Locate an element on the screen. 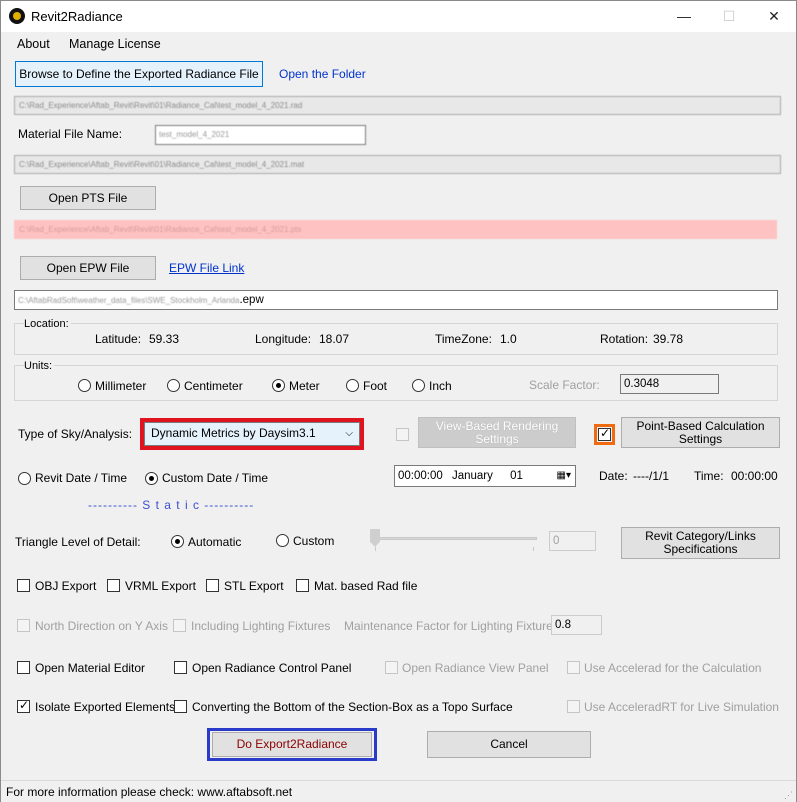 The height and width of the screenshot is (802, 797). unit-foot-label: Foot is located at coordinates (375, 386).